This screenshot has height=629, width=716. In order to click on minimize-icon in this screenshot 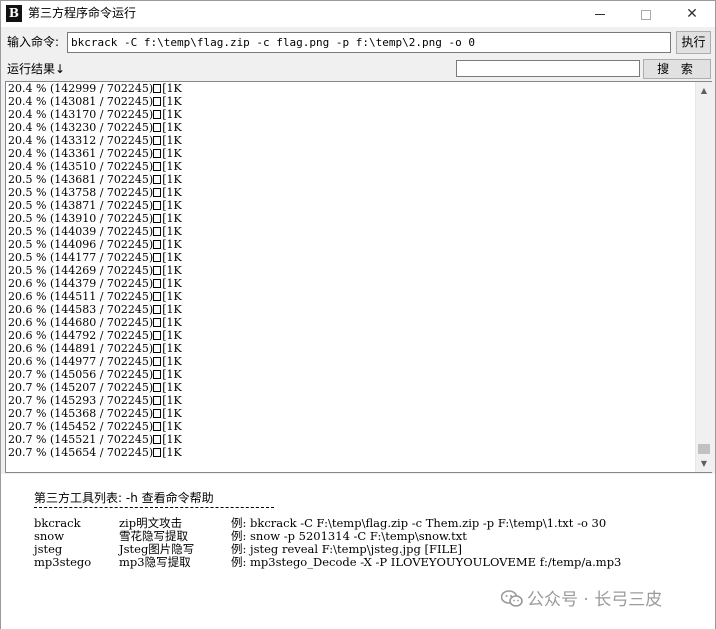, I will do `click(600, 14)`.